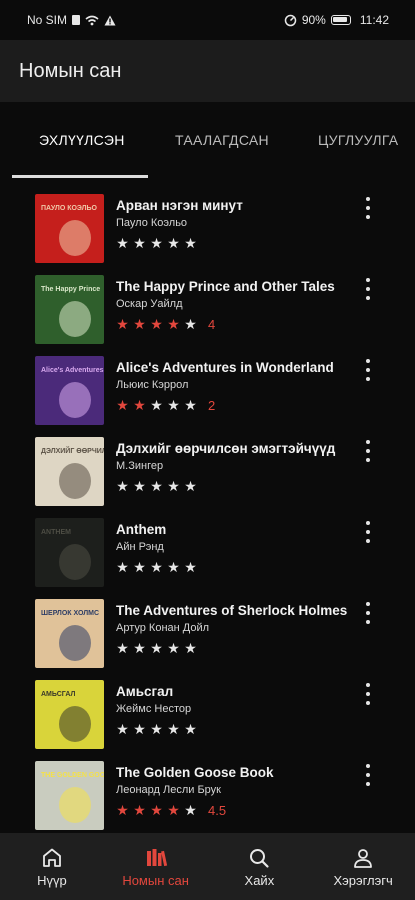 This screenshot has height=900, width=415. Describe the element at coordinates (140, 466) in the screenshot. I see `book-author: М.Зингер` at that location.